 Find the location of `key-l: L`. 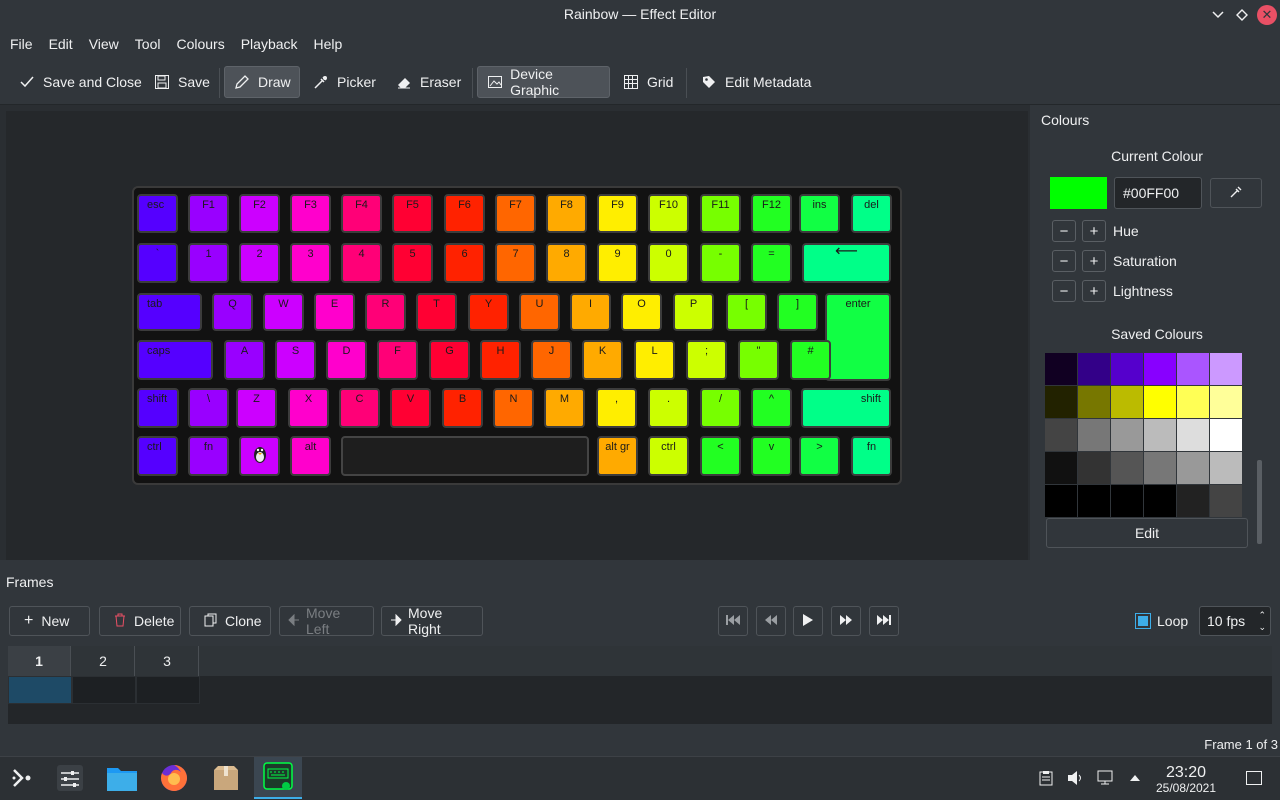

key-l: L is located at coordinates (654, 360).